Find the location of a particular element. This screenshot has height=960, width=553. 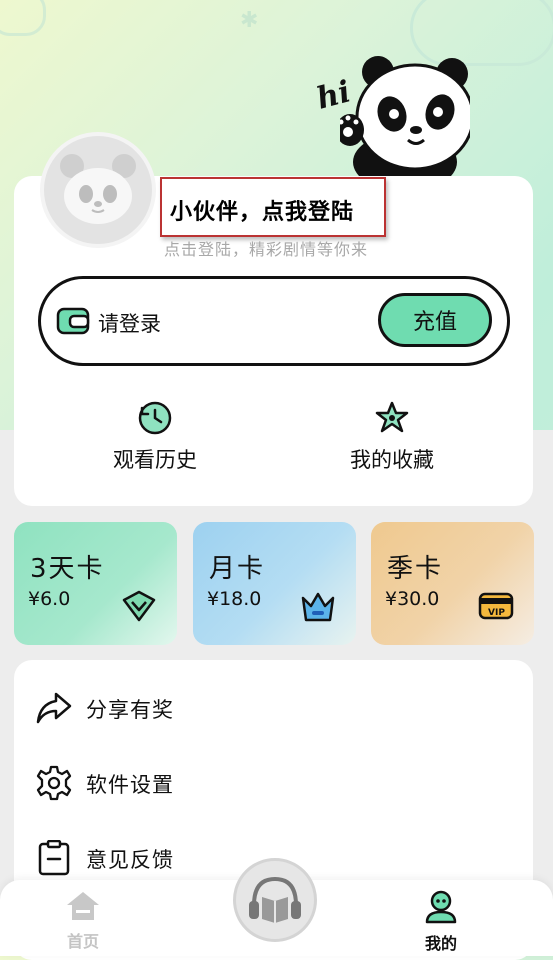

tab-home: 首页 is located at coordinates (83, 921).